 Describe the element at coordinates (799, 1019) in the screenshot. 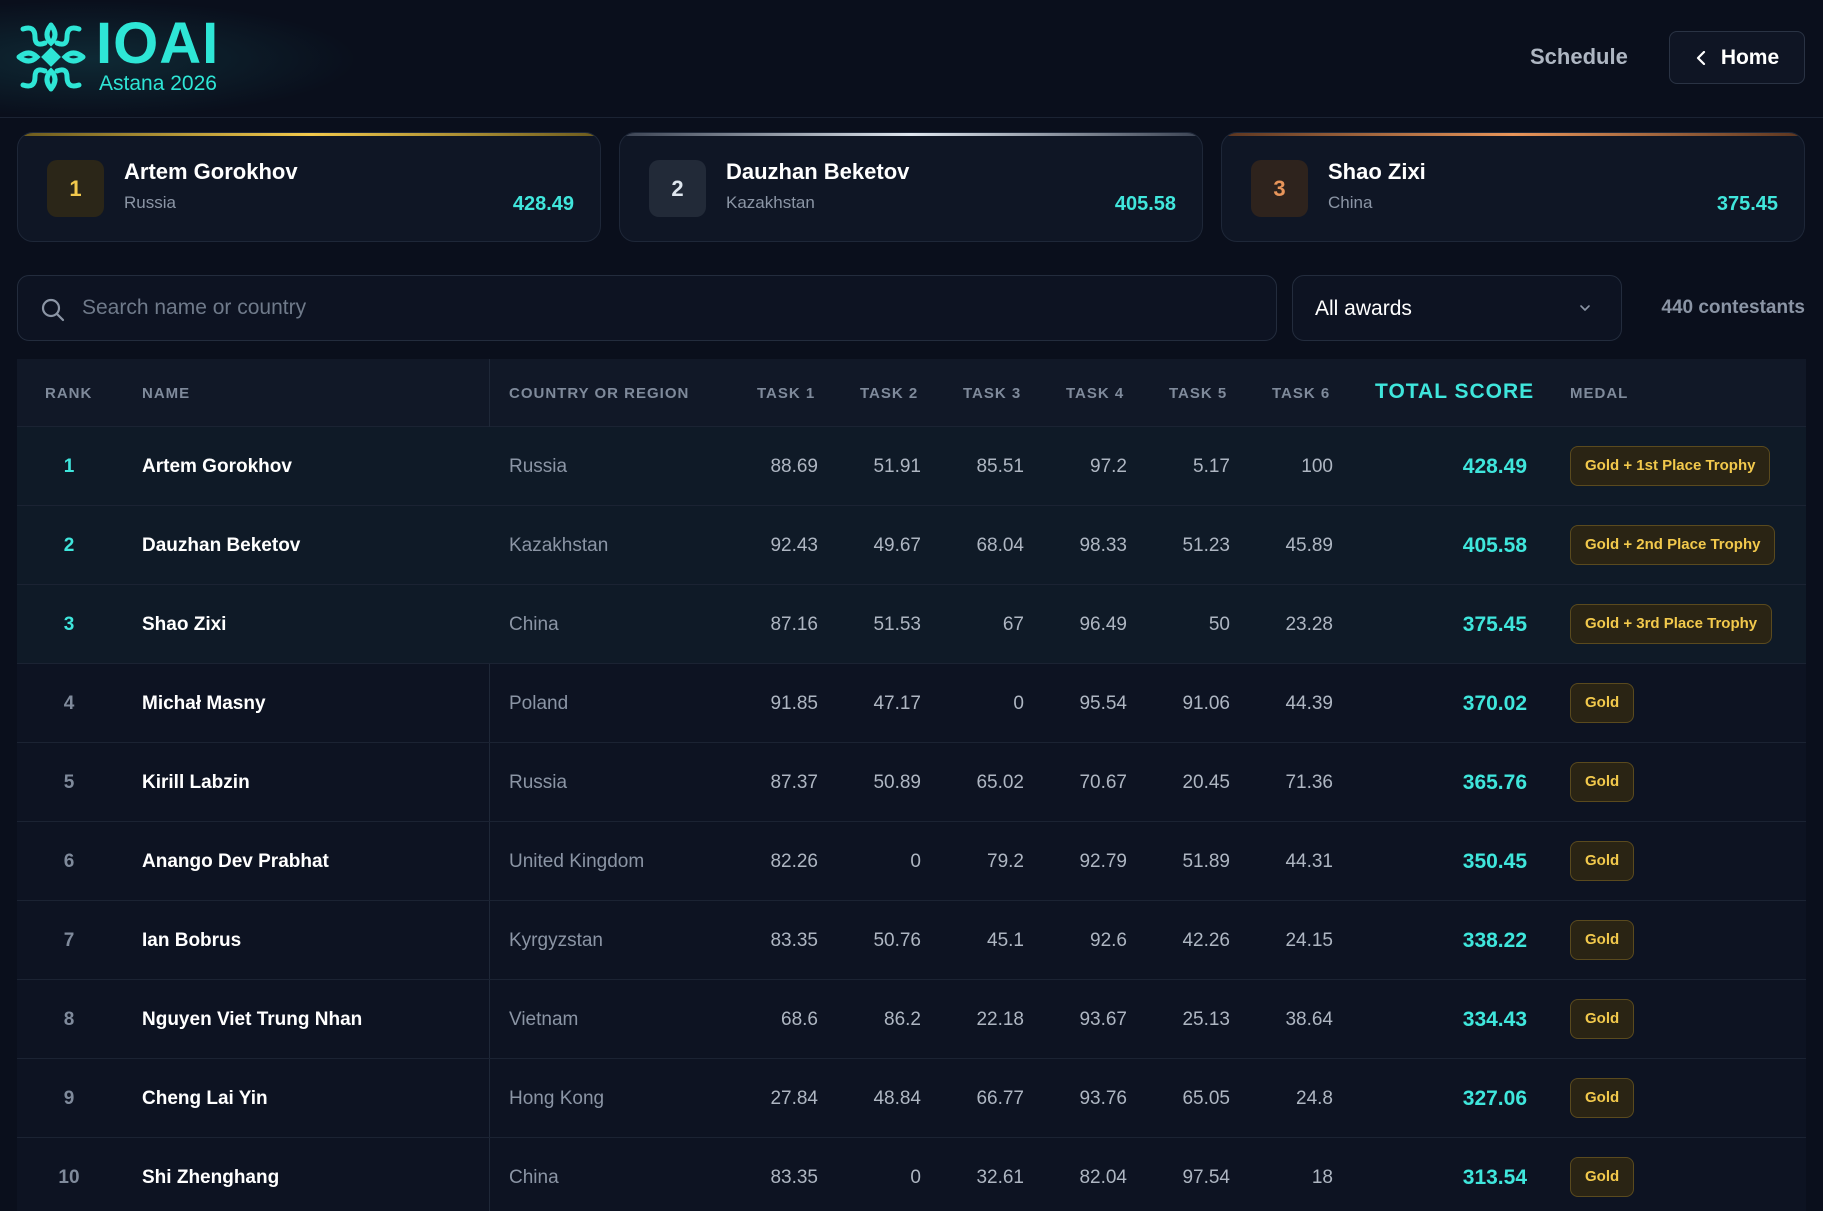

I see `row-task1-score: 68.6` at that location.